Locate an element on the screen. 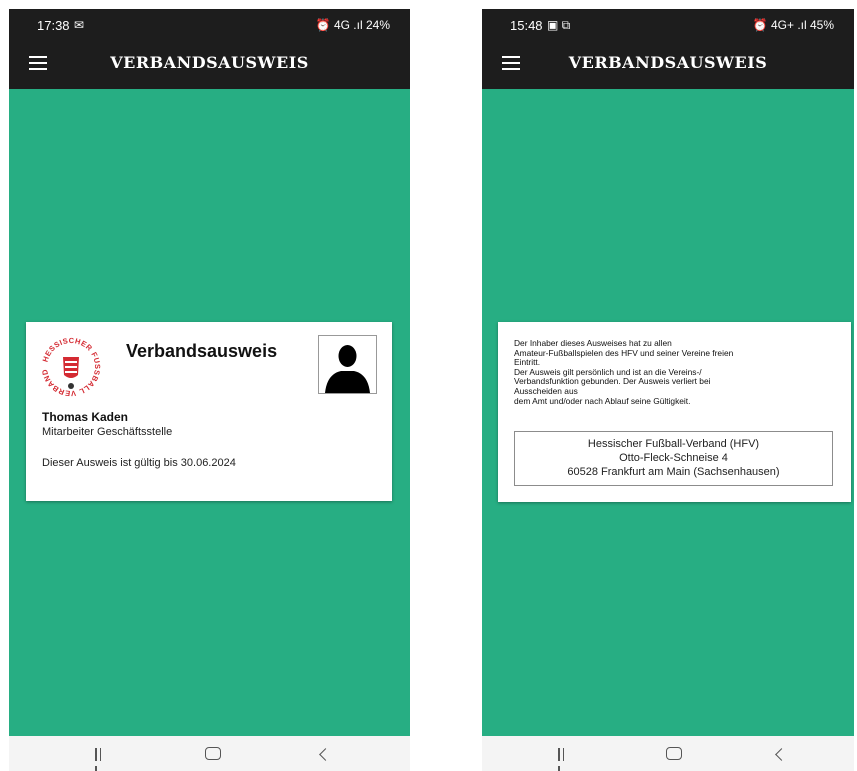 Image resolution: width=857 pixels, height=771 pixels. status-bar: 17:38 ✉ ⏰ 4G .ıl 24% is located at coordinates (209, 24).